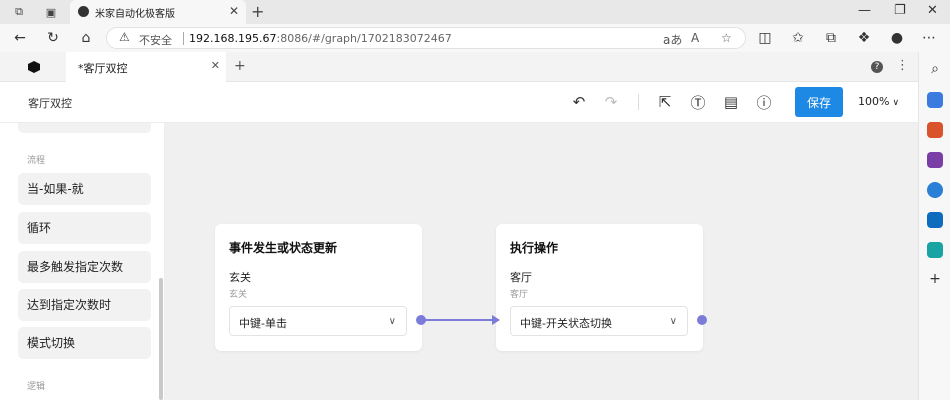 Image resolution: width=950 pixels, height=400 pixels. Describe the element at coordinates (695, 38) in the screenshot. I see `read-aloud-icon: A` at that location.